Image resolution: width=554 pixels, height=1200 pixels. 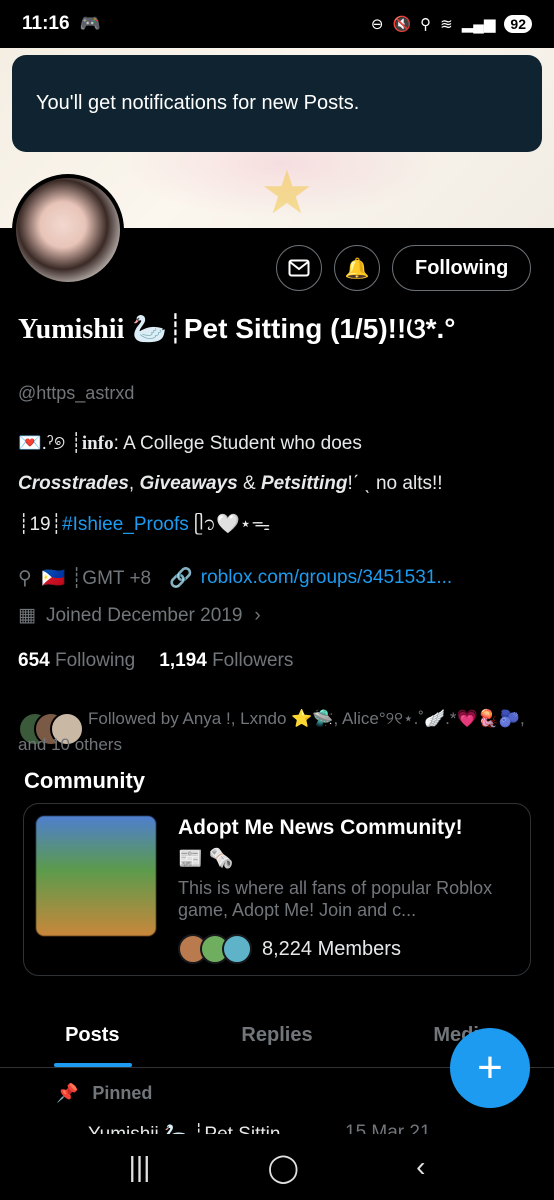 I want to click on community-members: 8,224 Members, so click(x=289, y=949).